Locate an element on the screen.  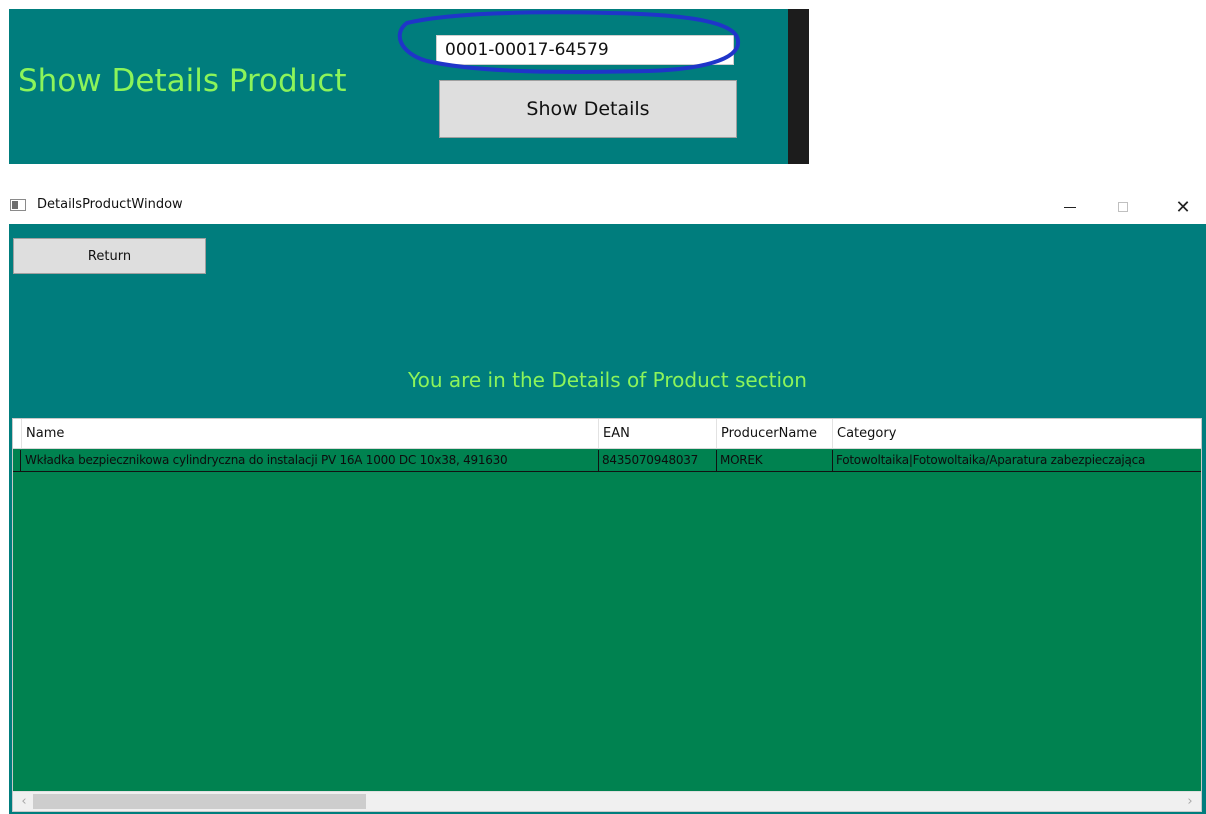
column-header-name: Name is located at coordinates (310, 433).